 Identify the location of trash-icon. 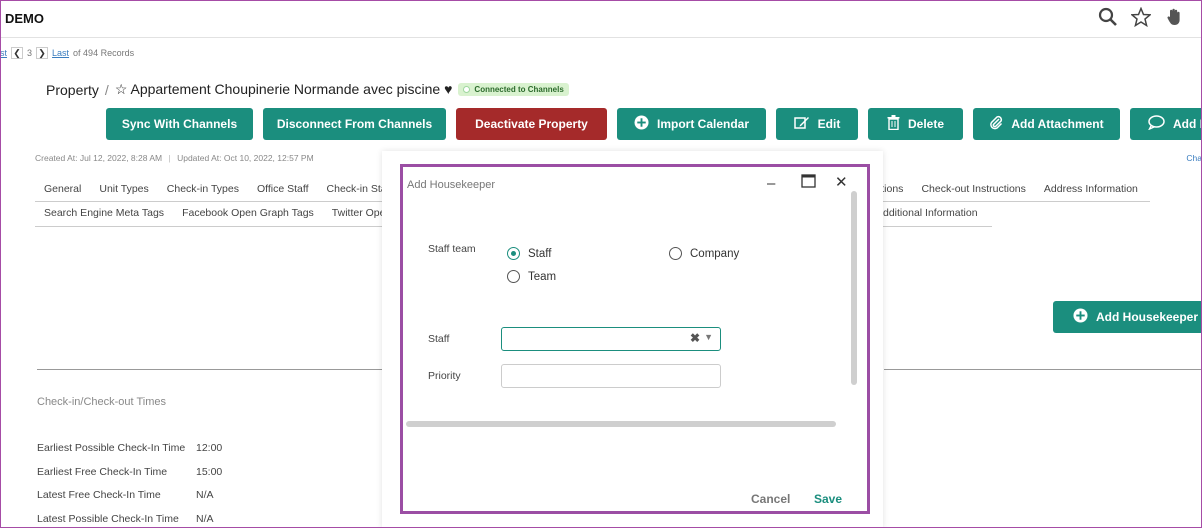
(893, 124).